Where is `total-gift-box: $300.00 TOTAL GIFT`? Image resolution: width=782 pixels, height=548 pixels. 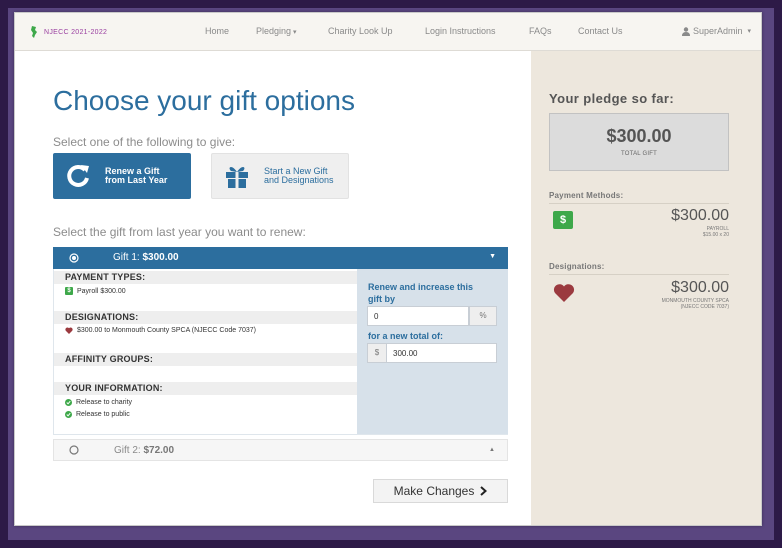
total-gift-box: $300.00 TOTAL GIFT is located at coordinates (639, 142).